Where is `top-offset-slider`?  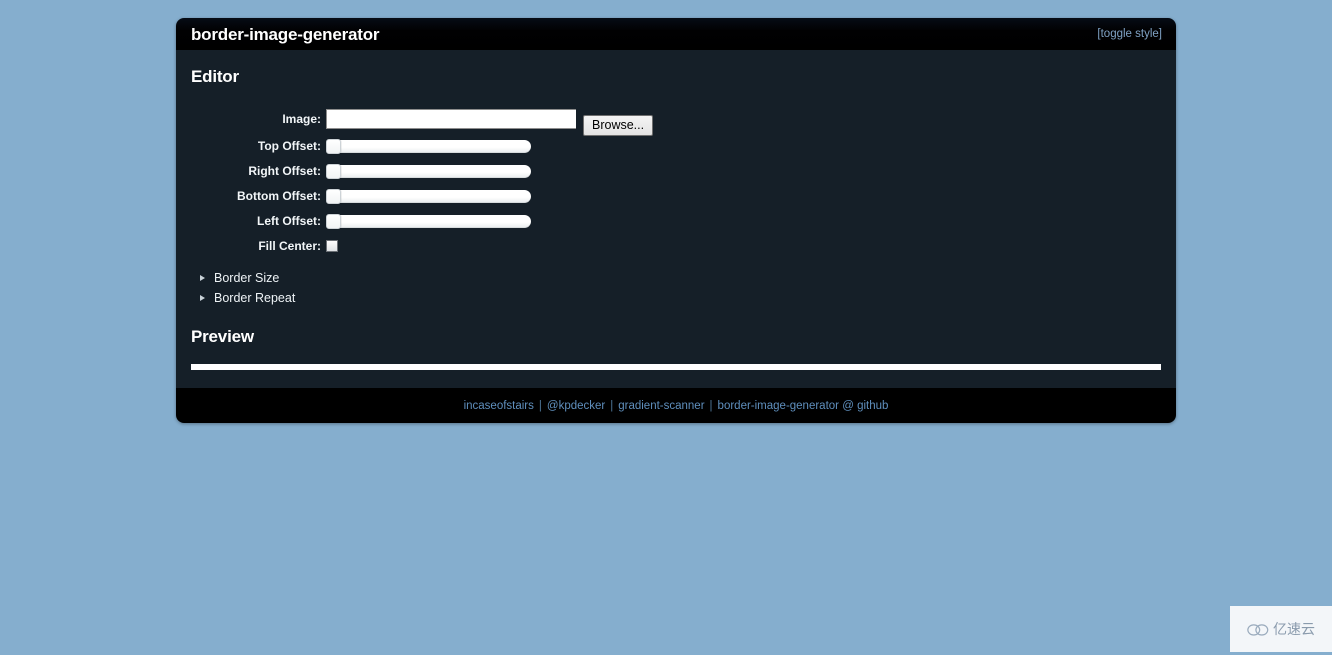 top-offset-slider is located at coordinates (428, 146).